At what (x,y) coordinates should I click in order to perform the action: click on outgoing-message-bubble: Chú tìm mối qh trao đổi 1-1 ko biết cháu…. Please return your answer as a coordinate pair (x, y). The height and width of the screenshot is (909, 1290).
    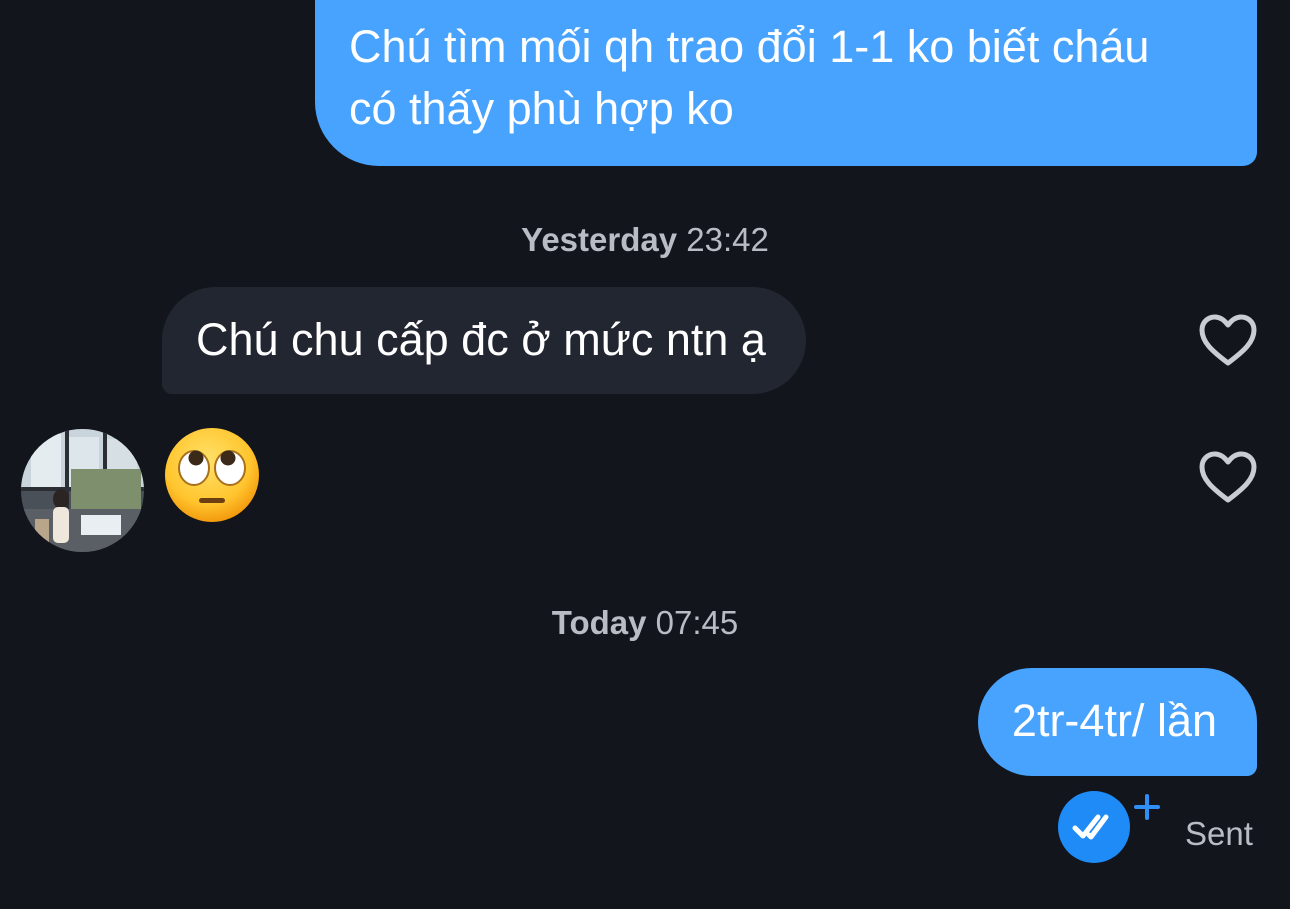
    Looking at the image, I should click on (786, 83).